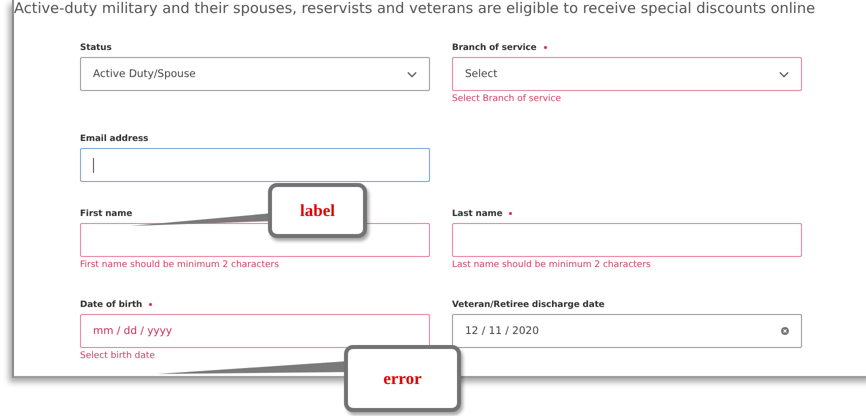 The height and width of the screenshot is (416, 866). I want to click on clear-icon, so click(785, 331).